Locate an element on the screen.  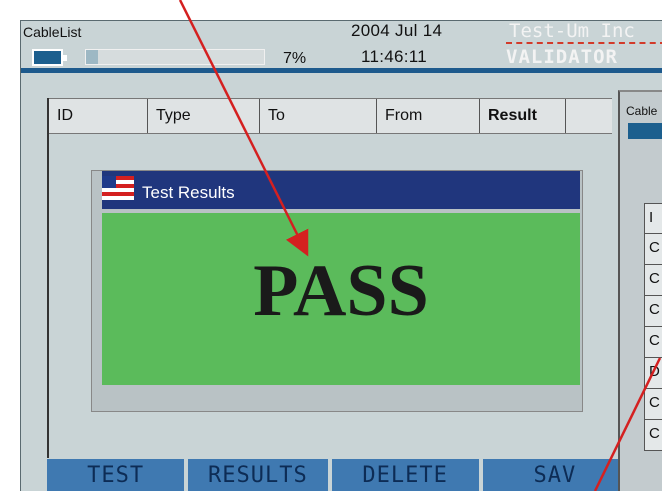
brand-name: Test-Um Inc is located at coordinates (572, 31).